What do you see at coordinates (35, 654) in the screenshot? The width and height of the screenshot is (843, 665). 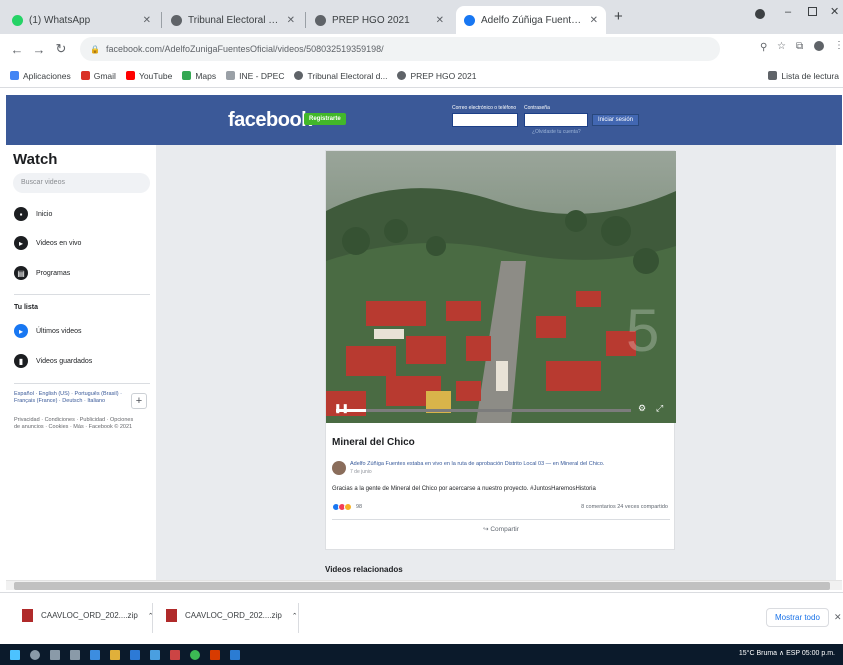 I see `search-icon` at bounding box center [35, 654].